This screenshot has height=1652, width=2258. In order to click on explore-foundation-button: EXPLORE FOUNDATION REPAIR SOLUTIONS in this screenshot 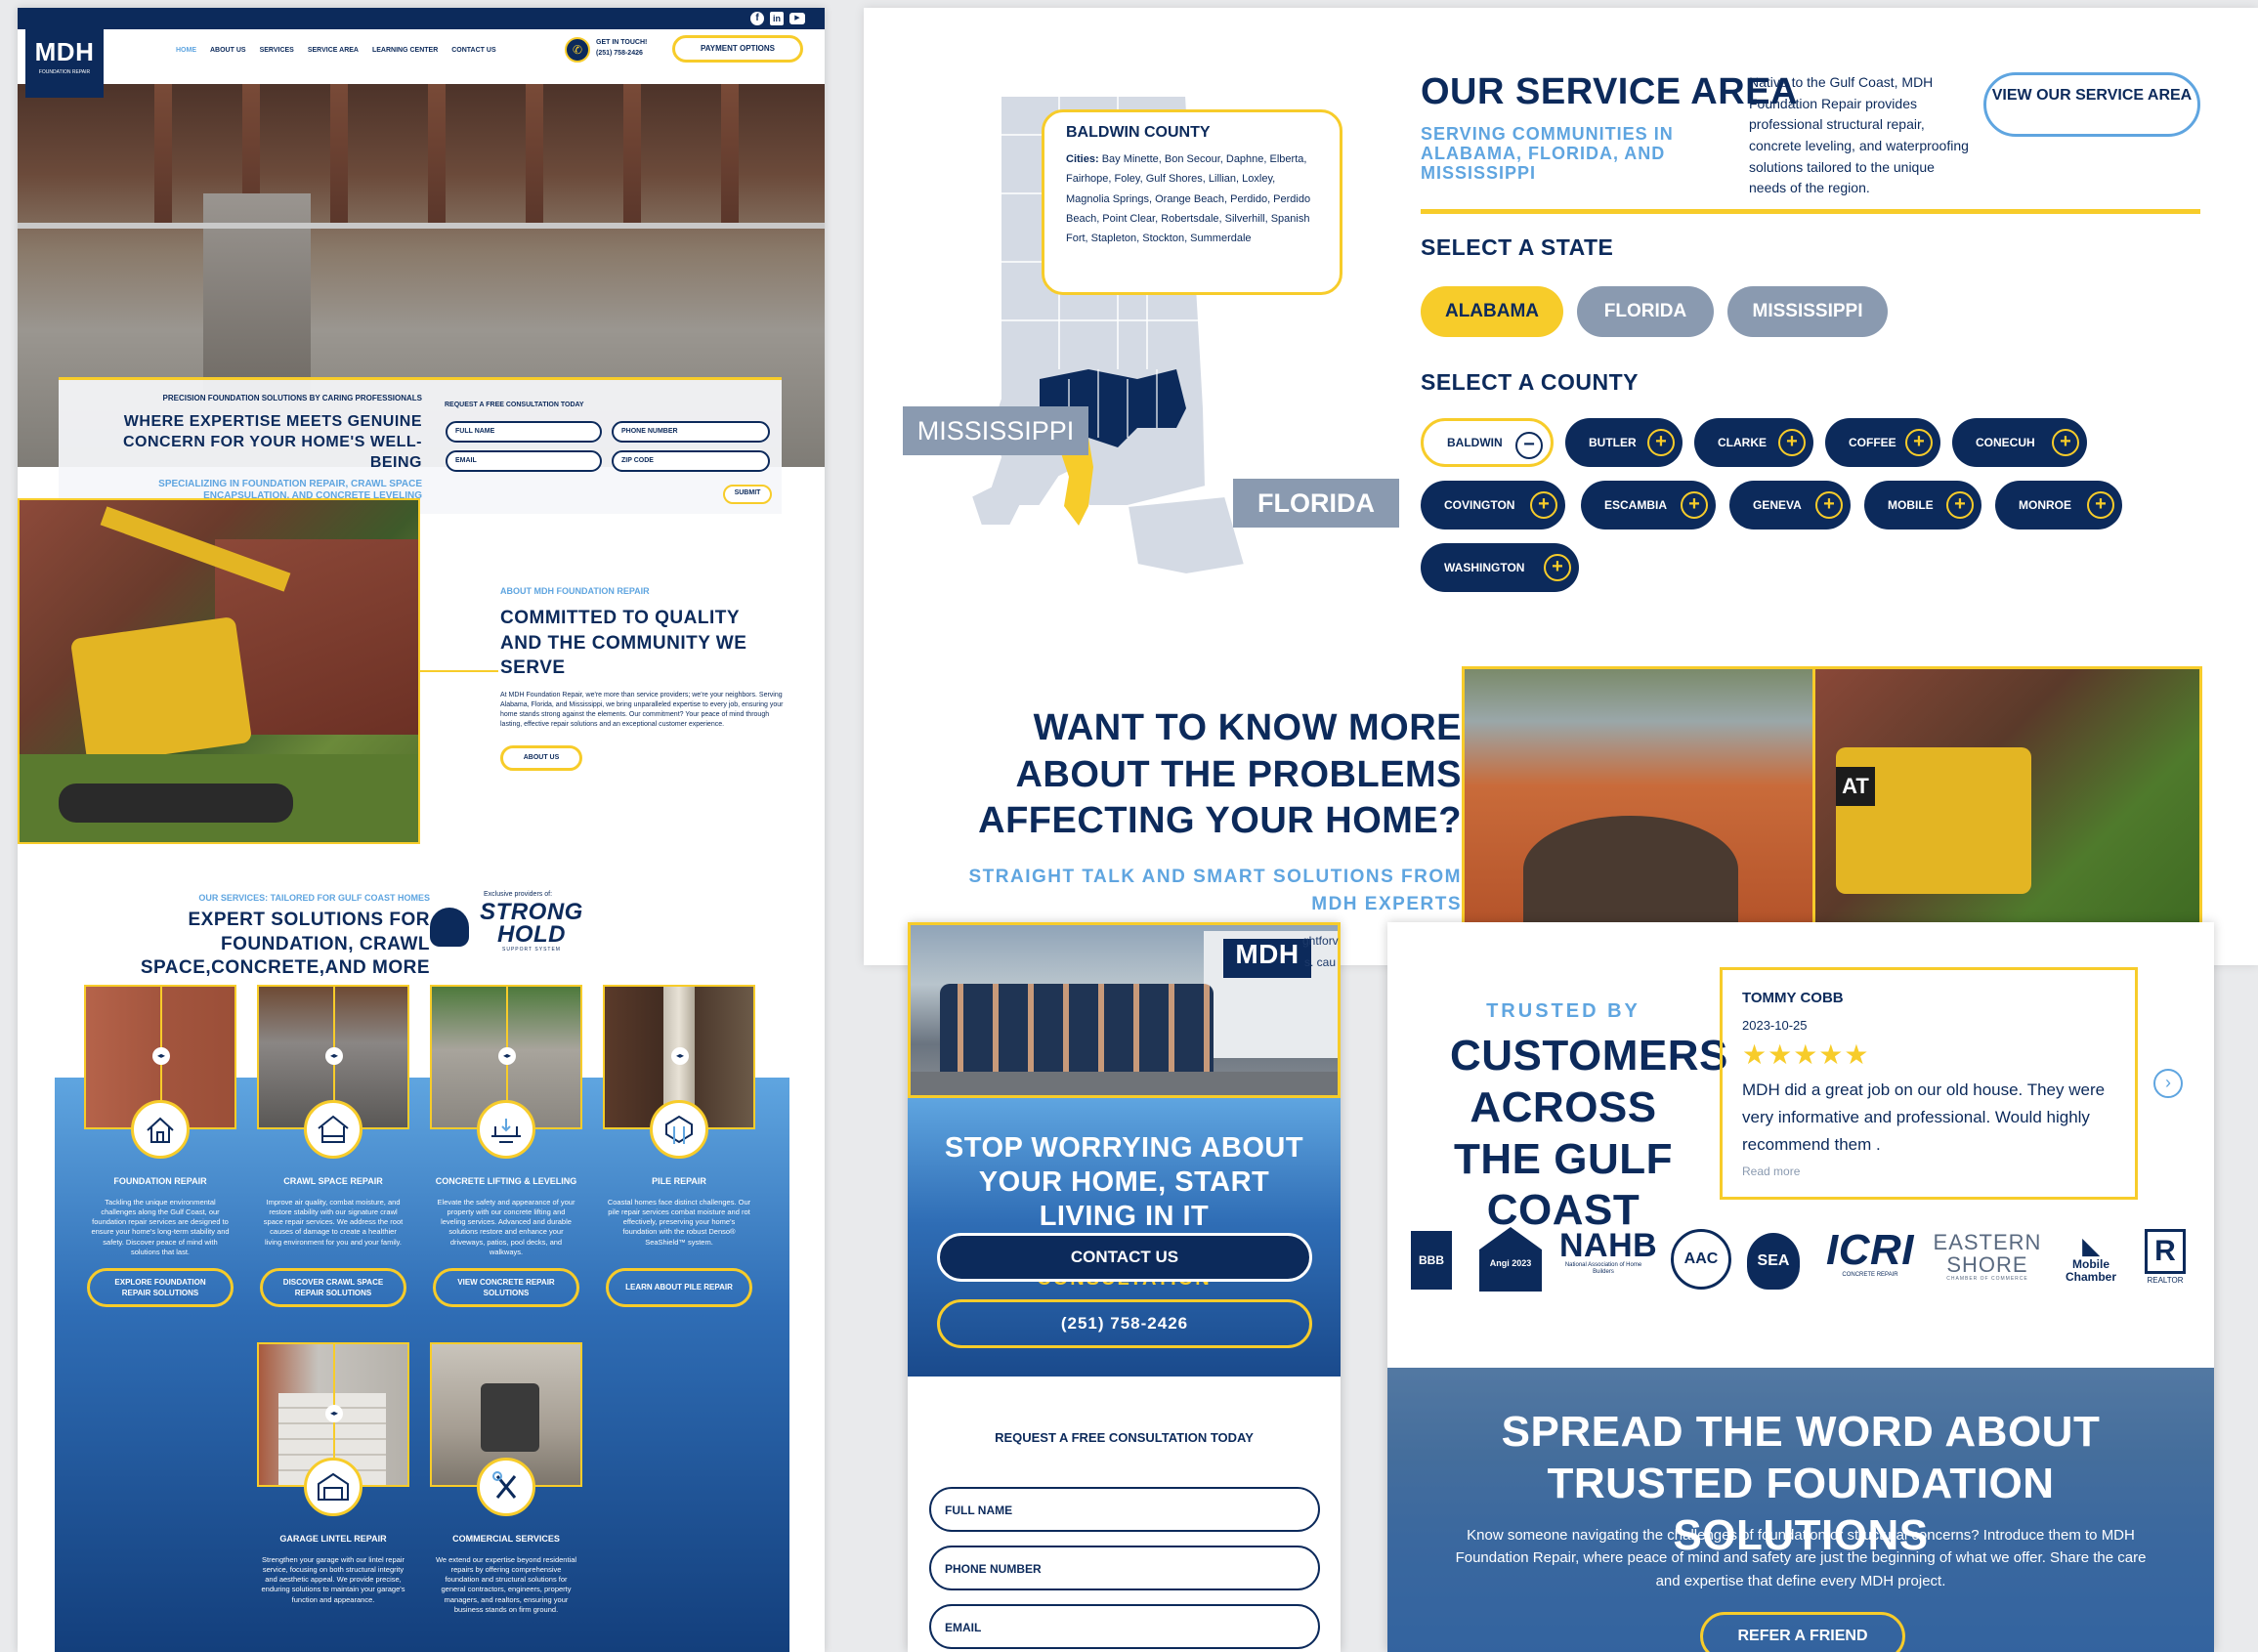, I will do `click(160, 1287)`.